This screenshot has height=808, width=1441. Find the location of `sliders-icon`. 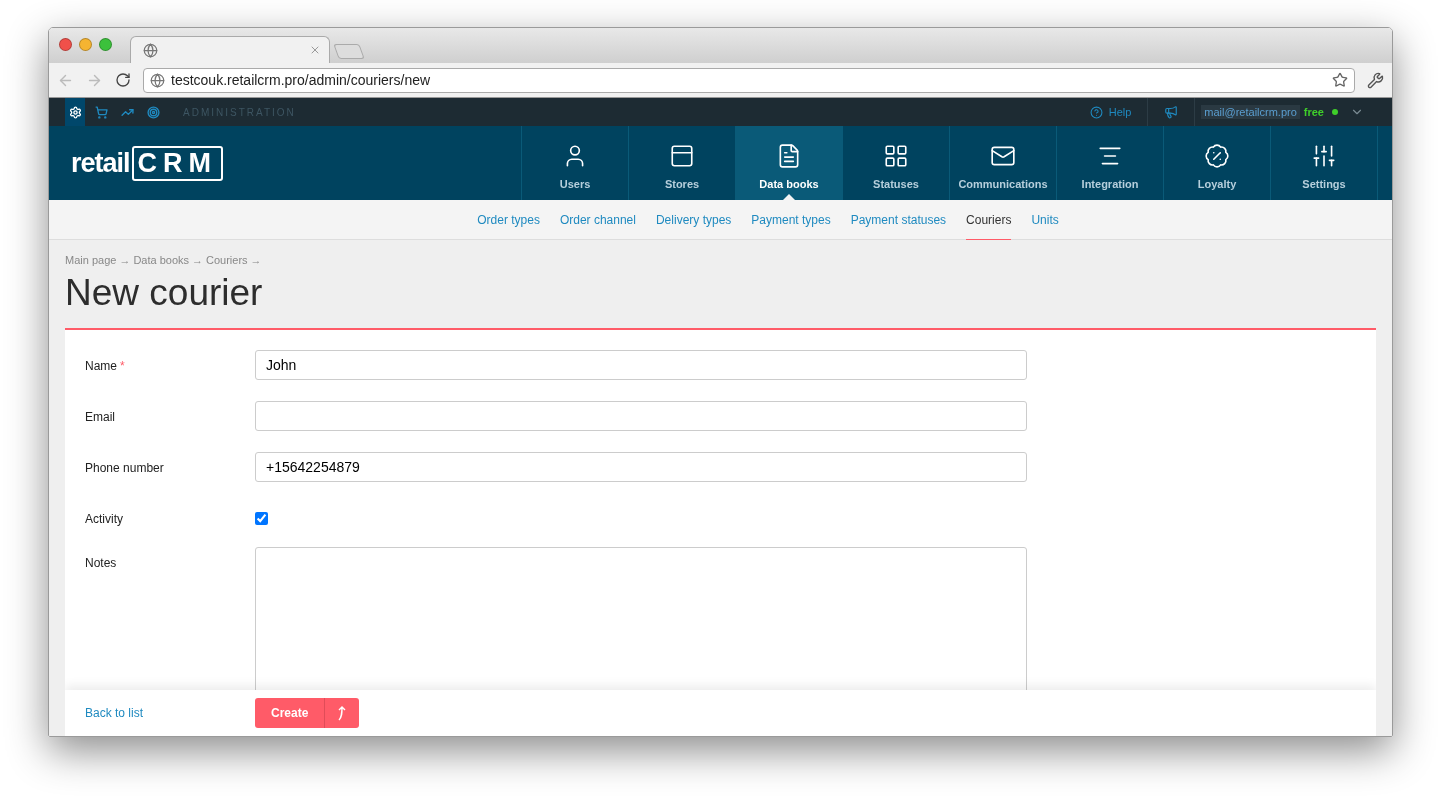

sliders-icon is located at coordinates (1324, 156).